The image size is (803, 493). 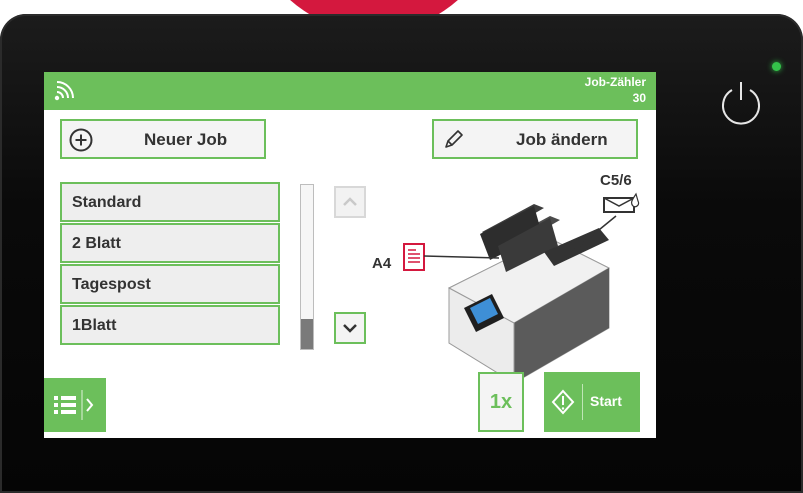 I want to click on new-job-label: Neuer Job, so click(x=186, y=139).